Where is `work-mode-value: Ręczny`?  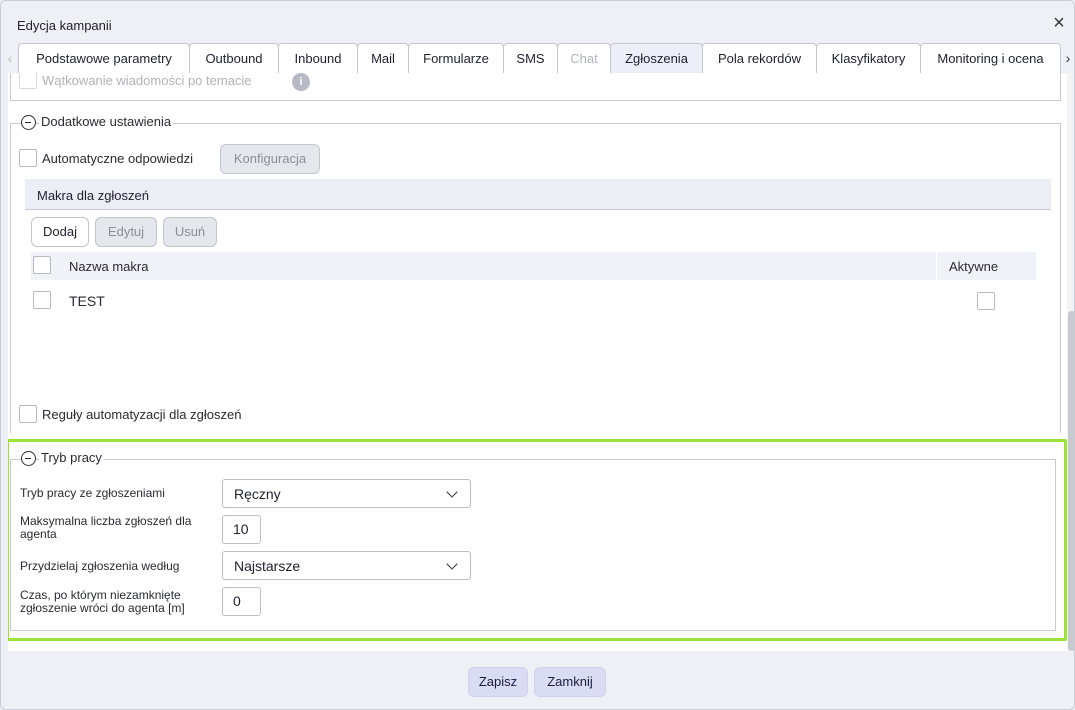
work-mode-value: Ręczny is located at coordinates (257, 494).